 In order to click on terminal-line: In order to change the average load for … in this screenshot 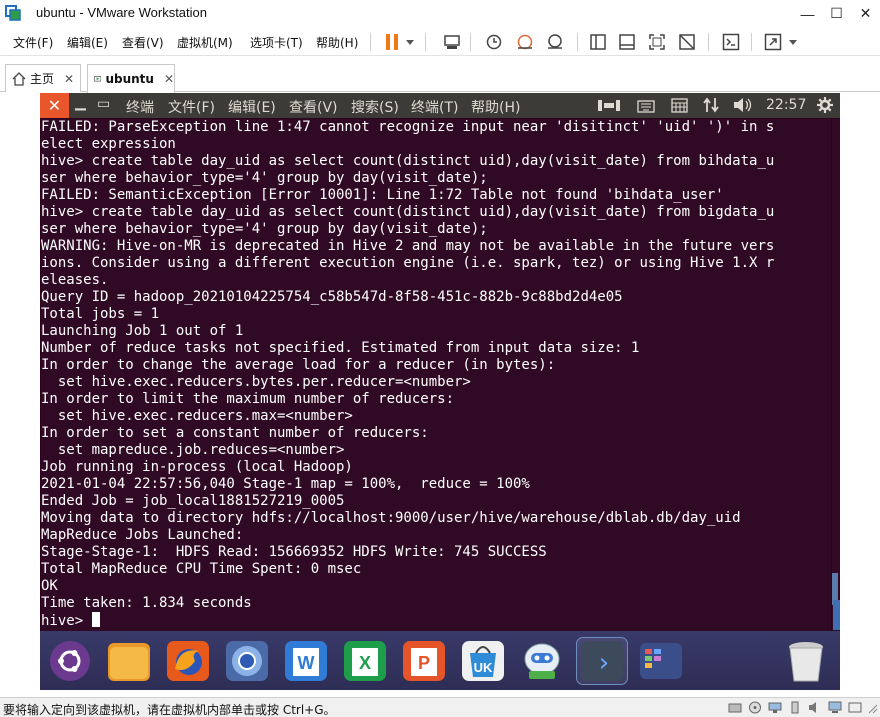, I will do `click(298, 365)`.